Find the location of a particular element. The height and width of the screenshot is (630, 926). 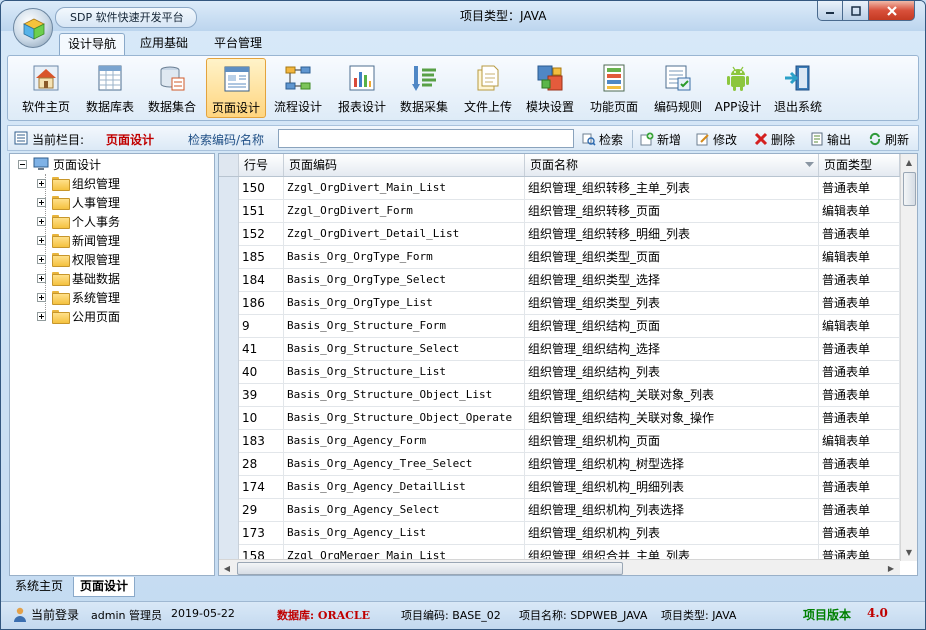

row-number-cell: 185 is located at coordinates (261, 257).